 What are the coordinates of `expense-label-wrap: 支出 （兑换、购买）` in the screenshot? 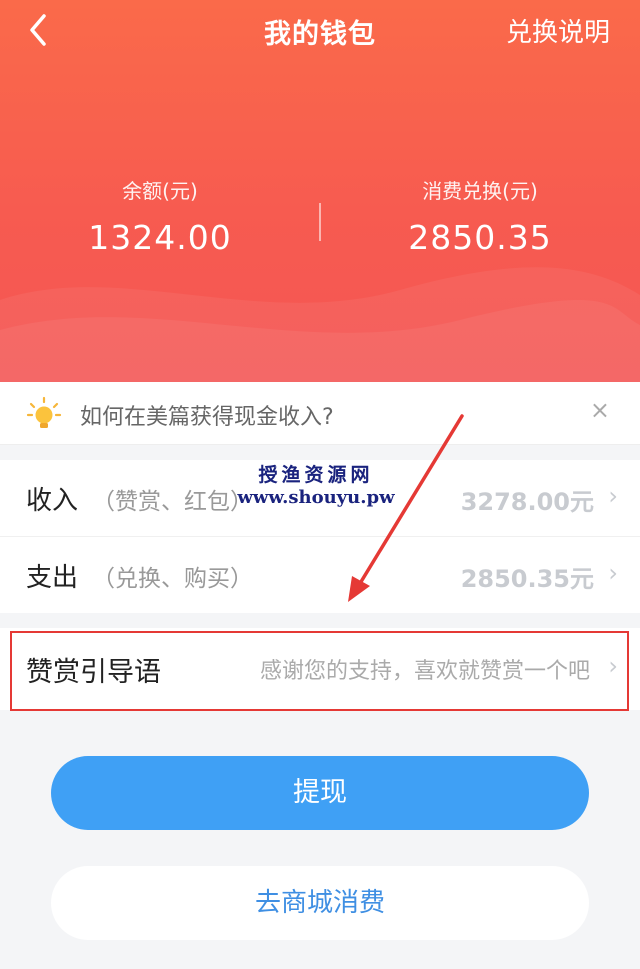 It's located at (139, 575).